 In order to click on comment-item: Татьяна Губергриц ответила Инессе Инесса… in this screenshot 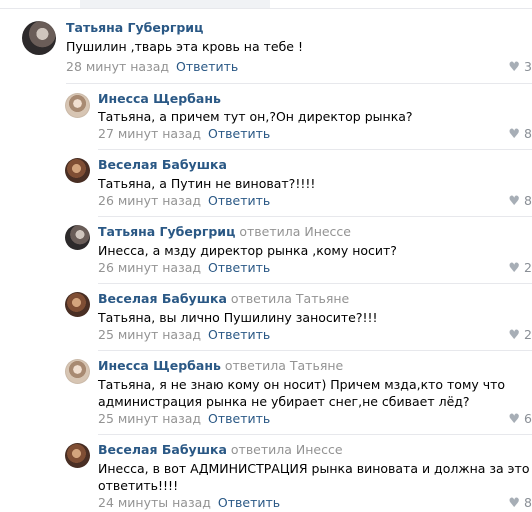, I will do `click(266, 252)`.